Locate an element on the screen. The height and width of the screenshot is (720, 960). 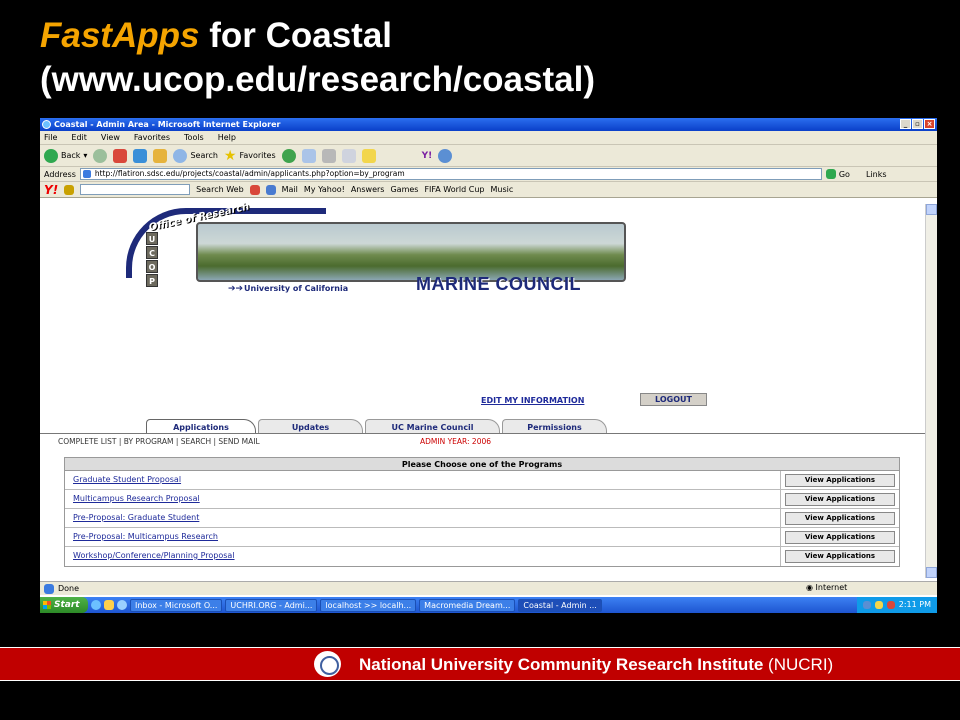
program-link: Multicampus Research Proposal is located at coordinates (423, 499).